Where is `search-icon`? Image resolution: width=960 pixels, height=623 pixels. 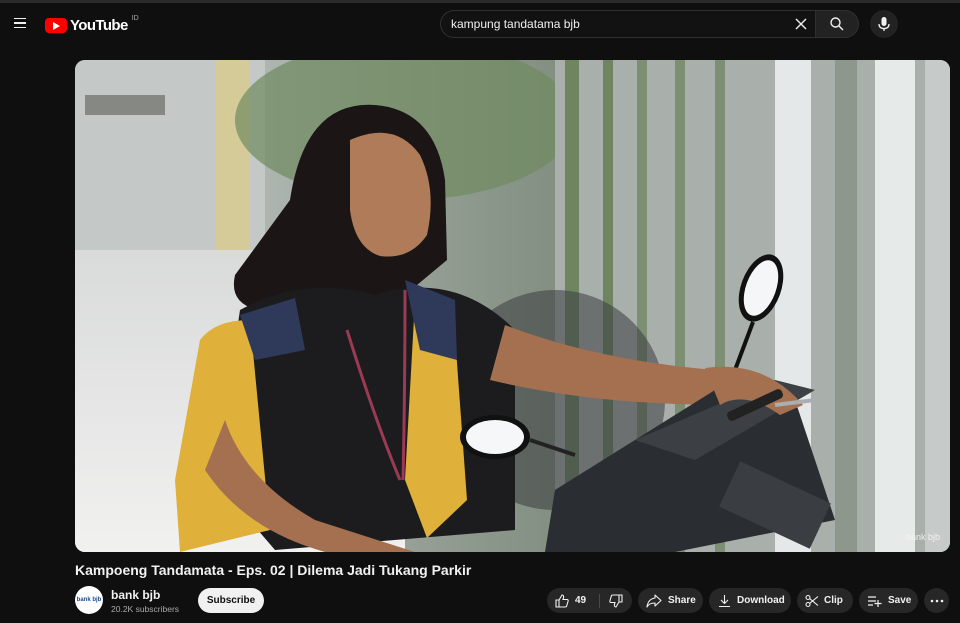
search-icon is located at coordinates (837, 24).